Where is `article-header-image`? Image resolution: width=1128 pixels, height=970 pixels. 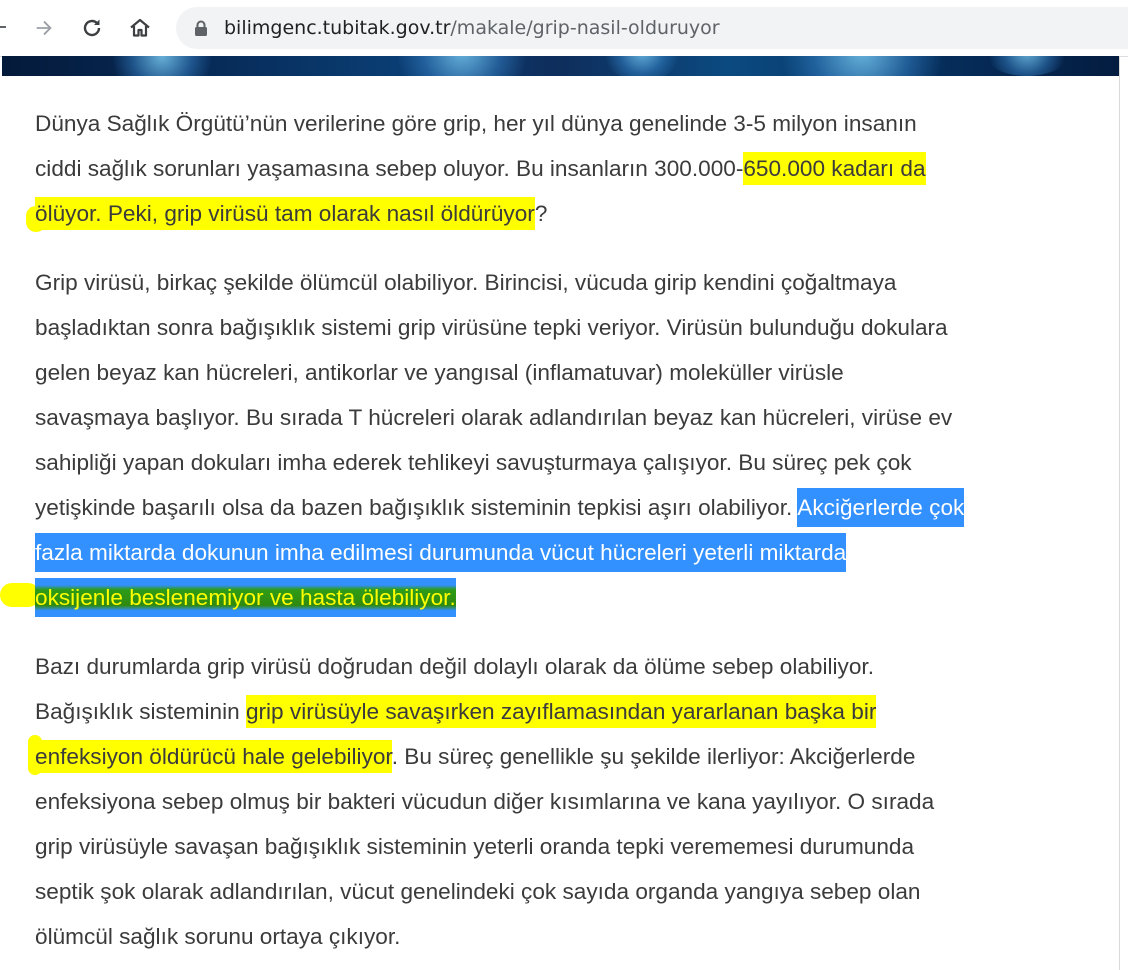 article-header-image is located at coordinates (560, 66).